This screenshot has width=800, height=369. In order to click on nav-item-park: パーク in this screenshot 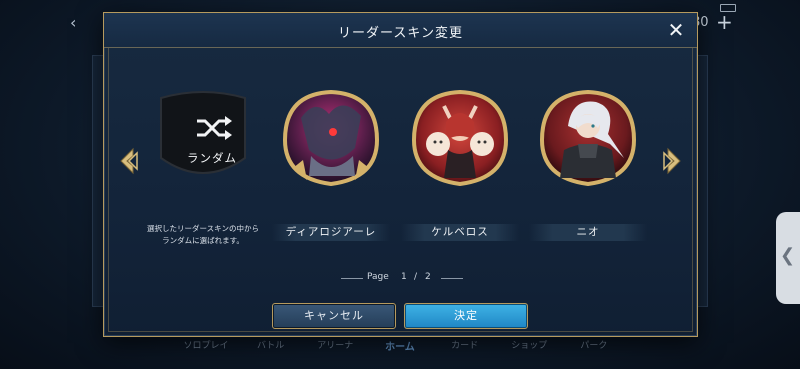, I will do `click(594, 346)`.